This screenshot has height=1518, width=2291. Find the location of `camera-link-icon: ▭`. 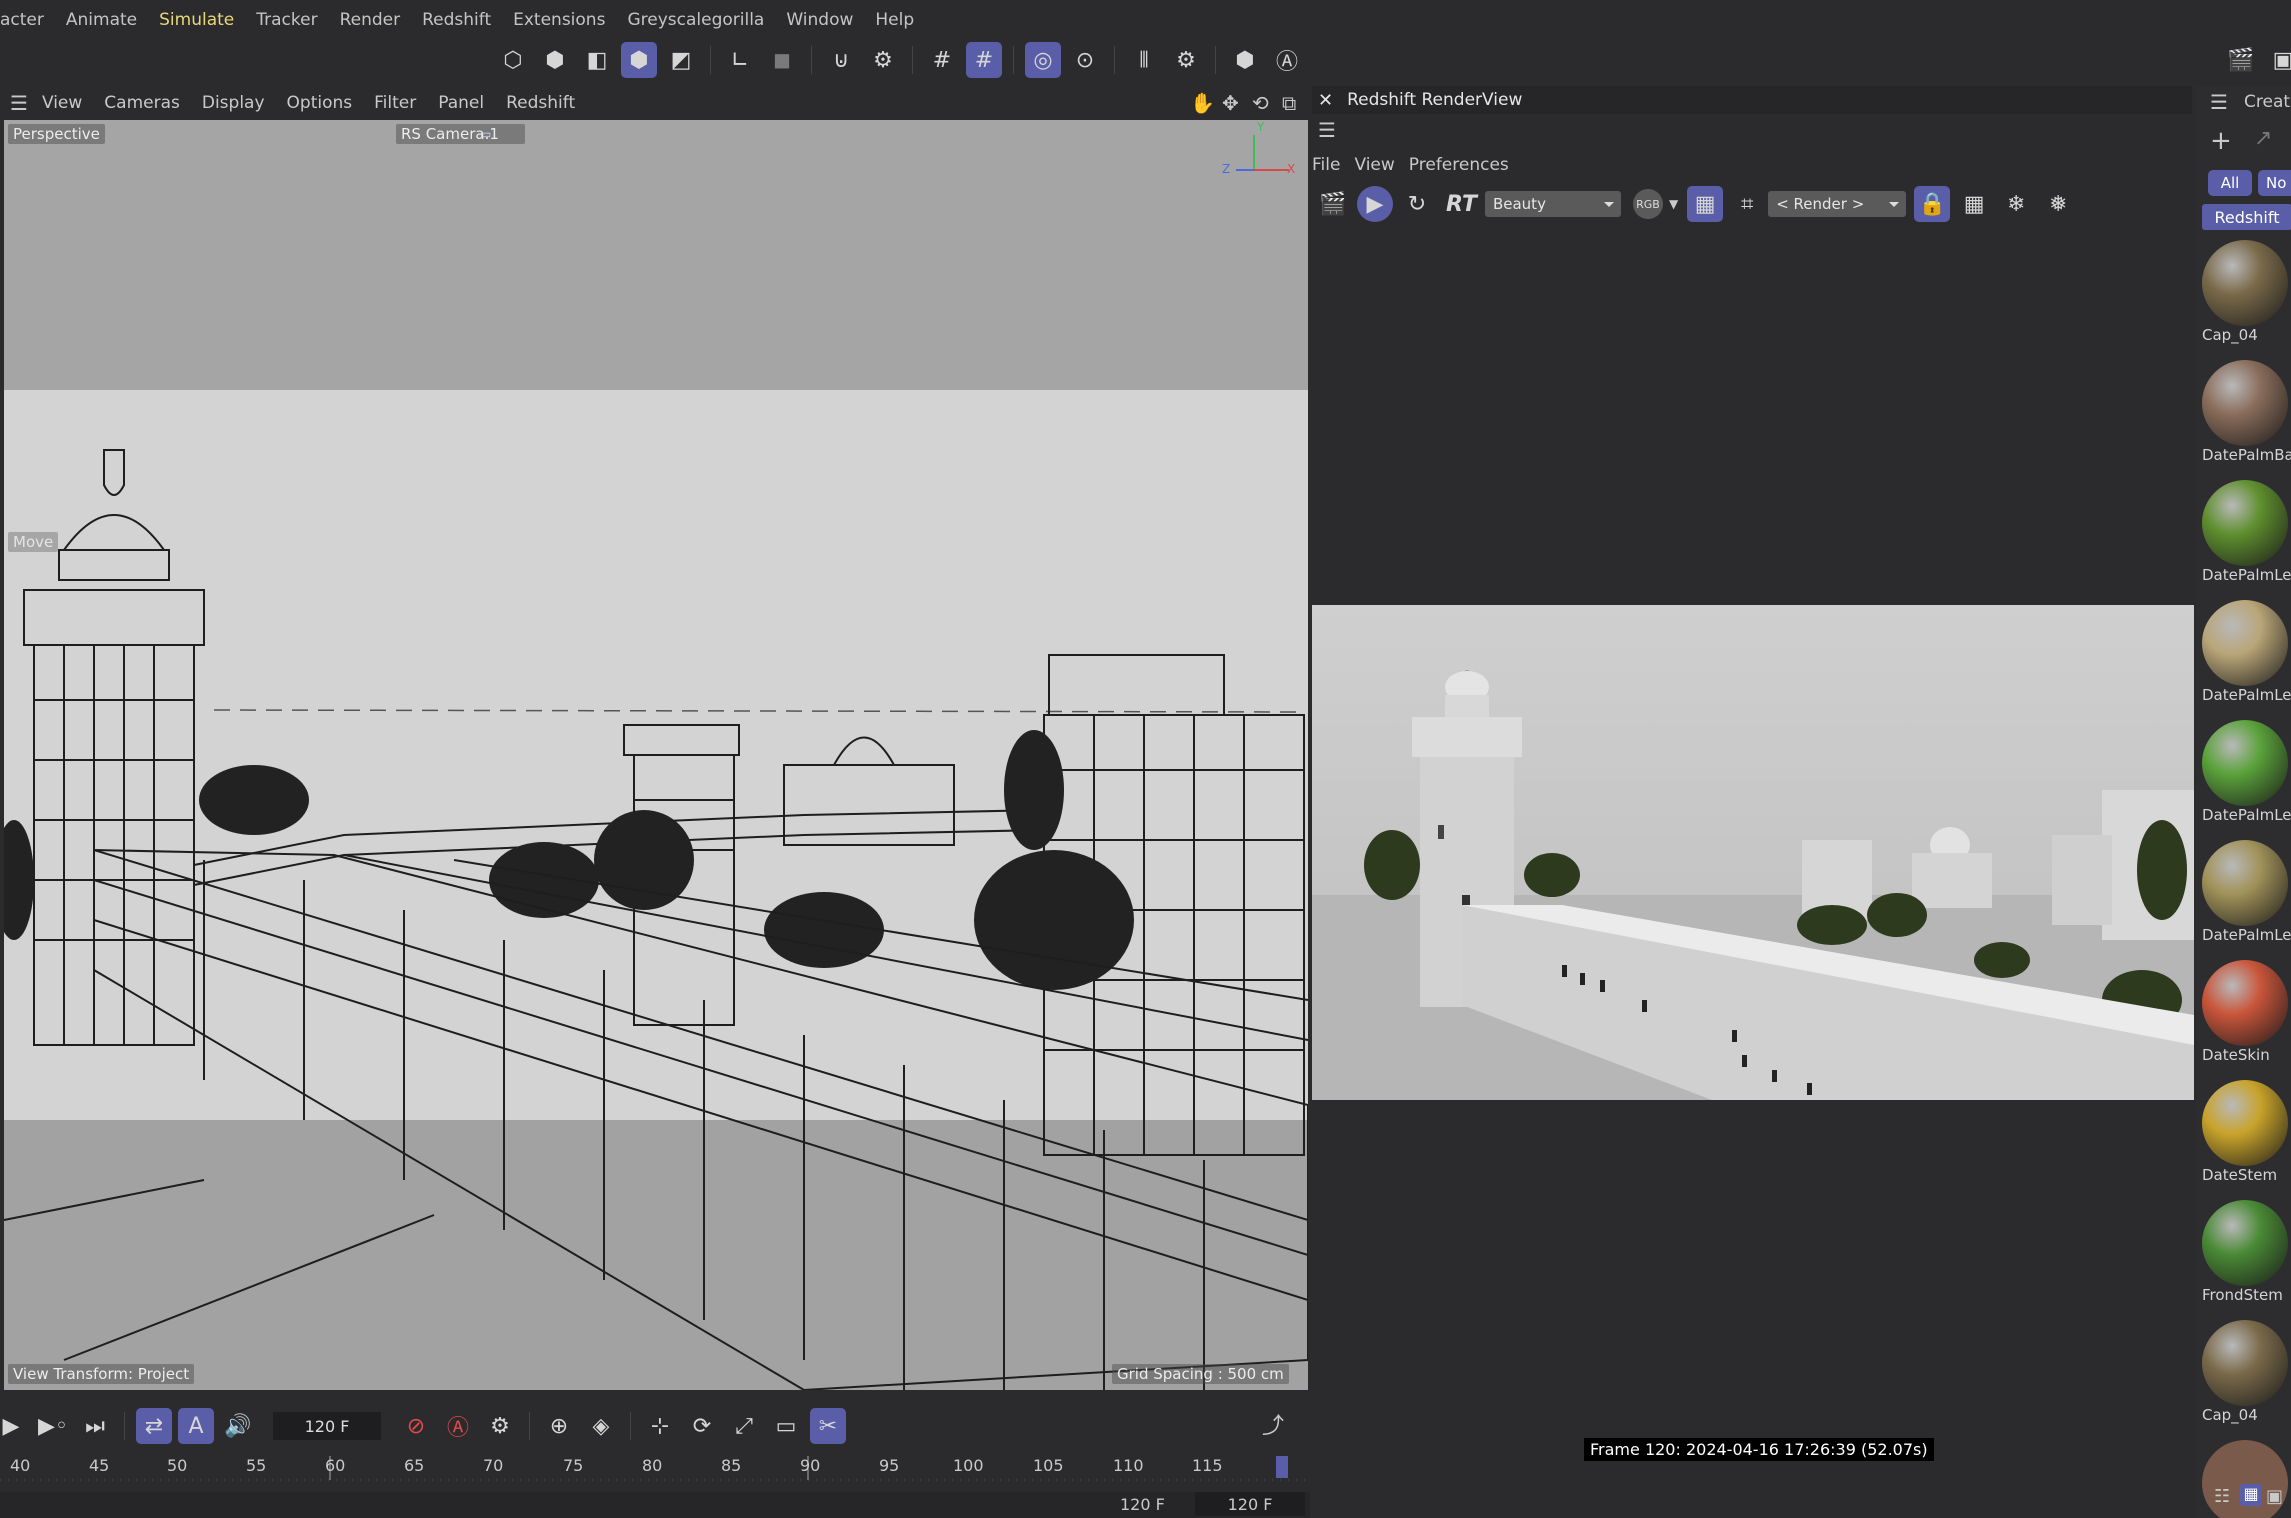

camera-link-icon: ▭ is located at coordinates (485, 134).